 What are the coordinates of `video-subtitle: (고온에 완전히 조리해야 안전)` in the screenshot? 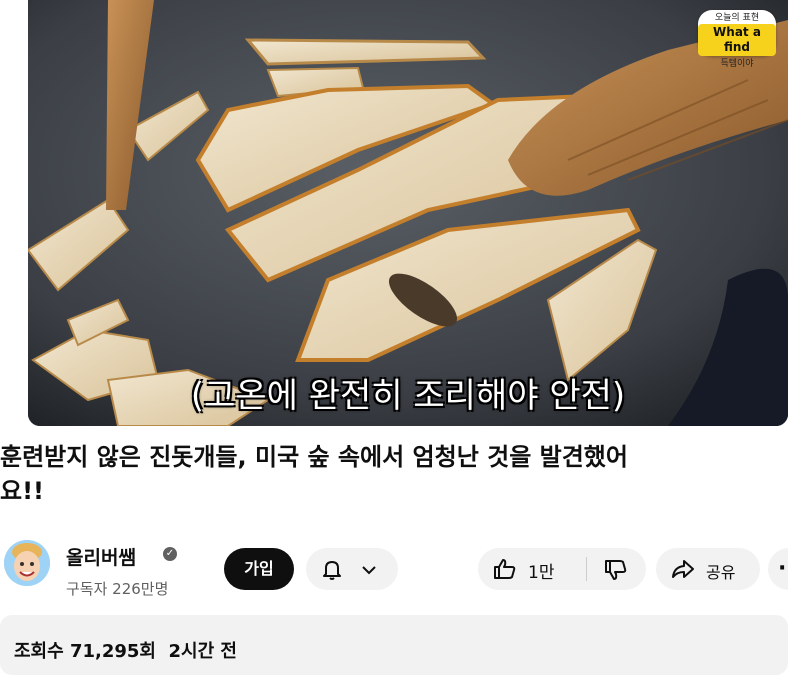 It's located at (408, 396).